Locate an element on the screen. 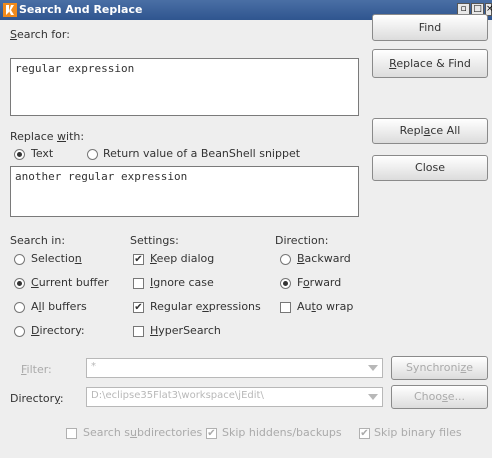 The image size is (492, 458). selection-radio is located at coordinates (19, 259).